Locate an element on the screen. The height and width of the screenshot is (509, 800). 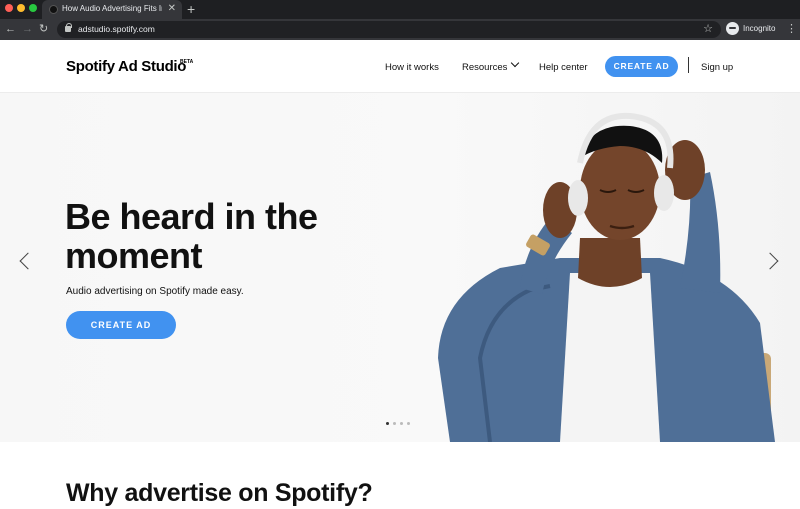
back-icon: ← is located at coordinates (10, 29).